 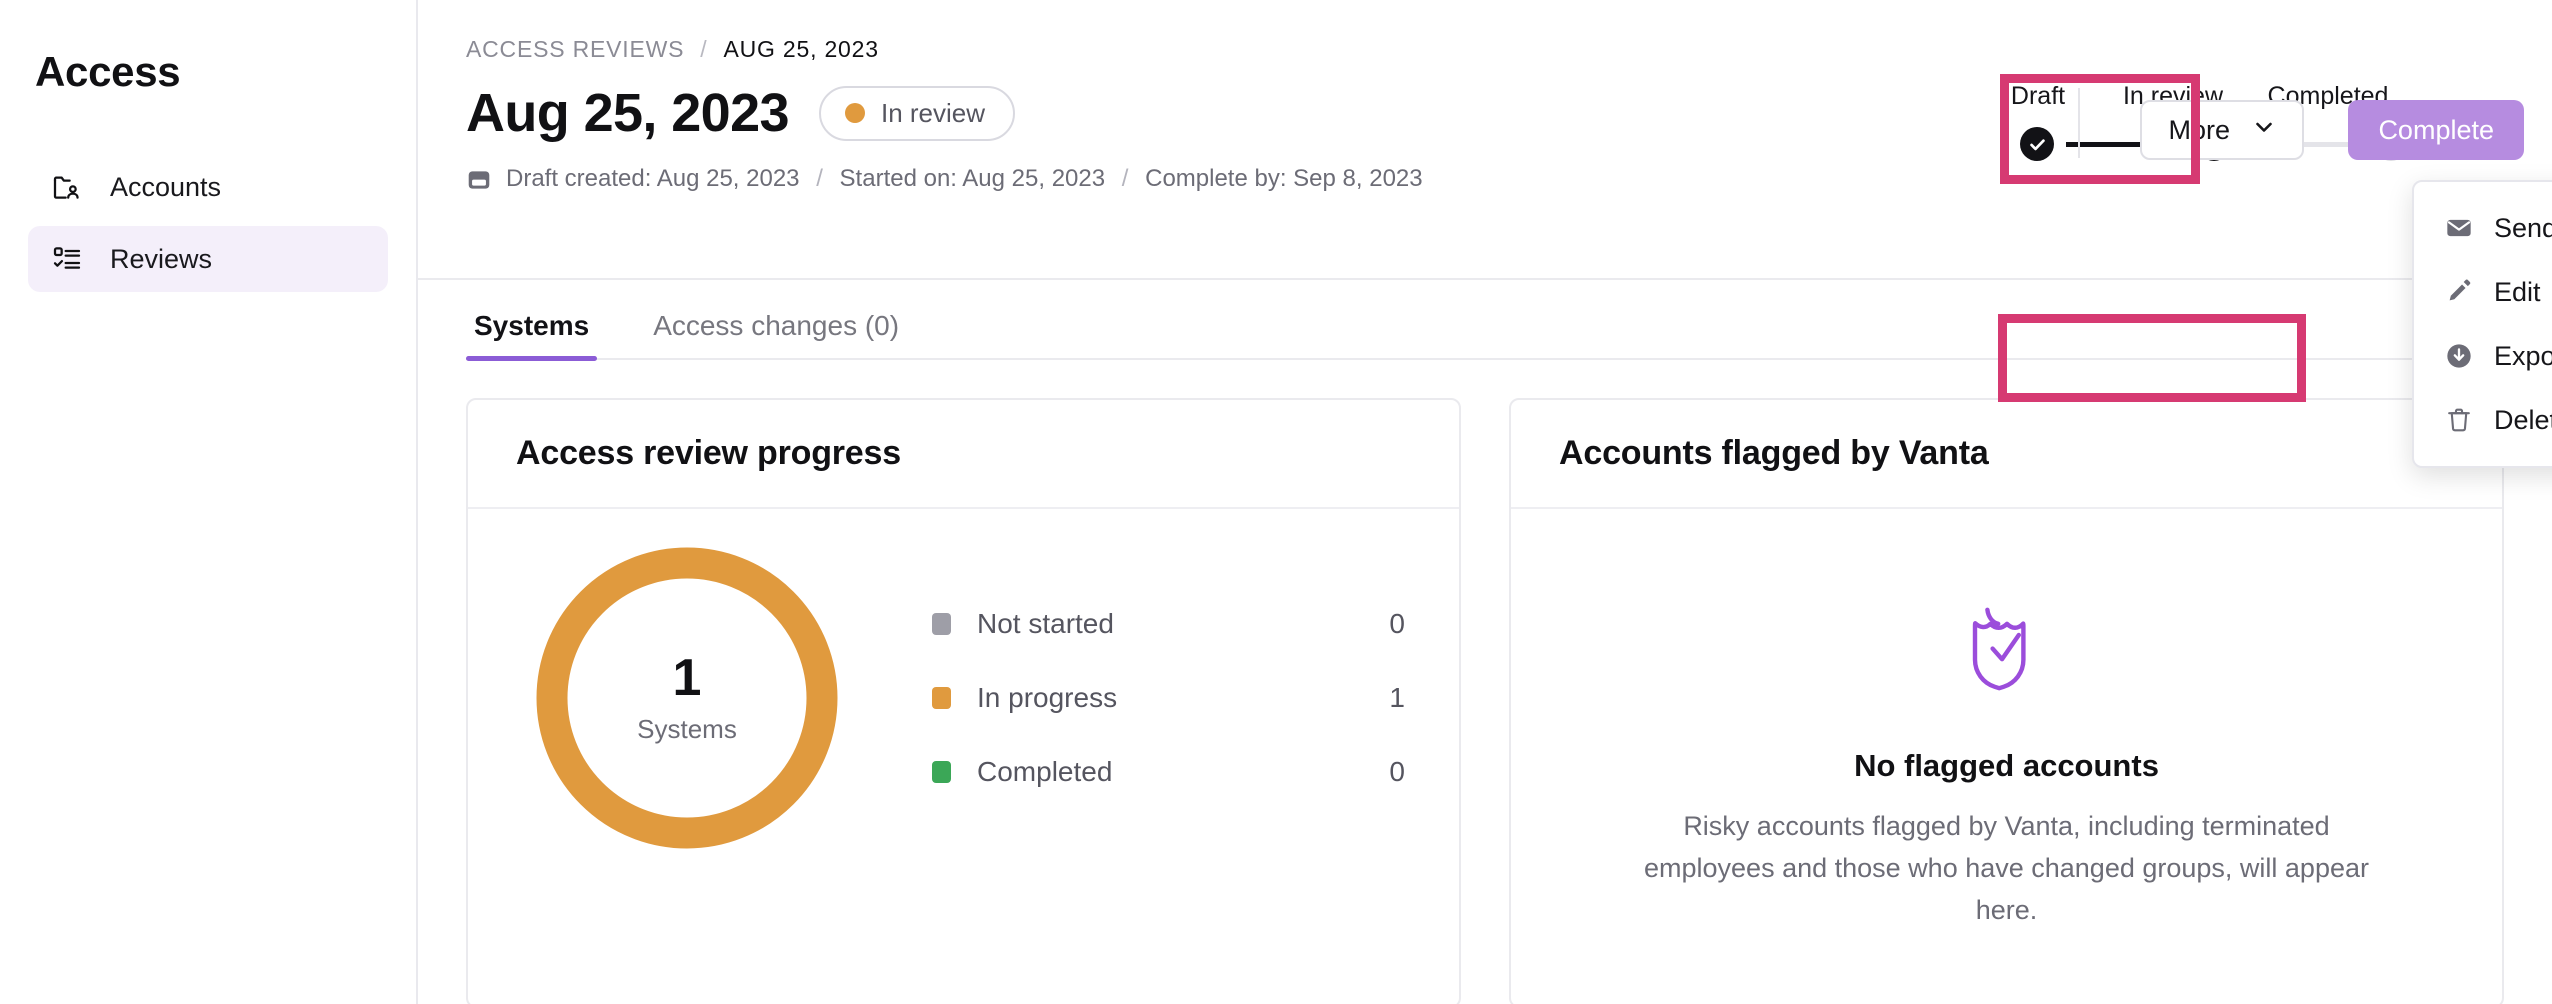 What do you see at coordinates (1045, 771) in the screenshot?
I see `legend-label: Completed` at bounding box center [1045, 771].